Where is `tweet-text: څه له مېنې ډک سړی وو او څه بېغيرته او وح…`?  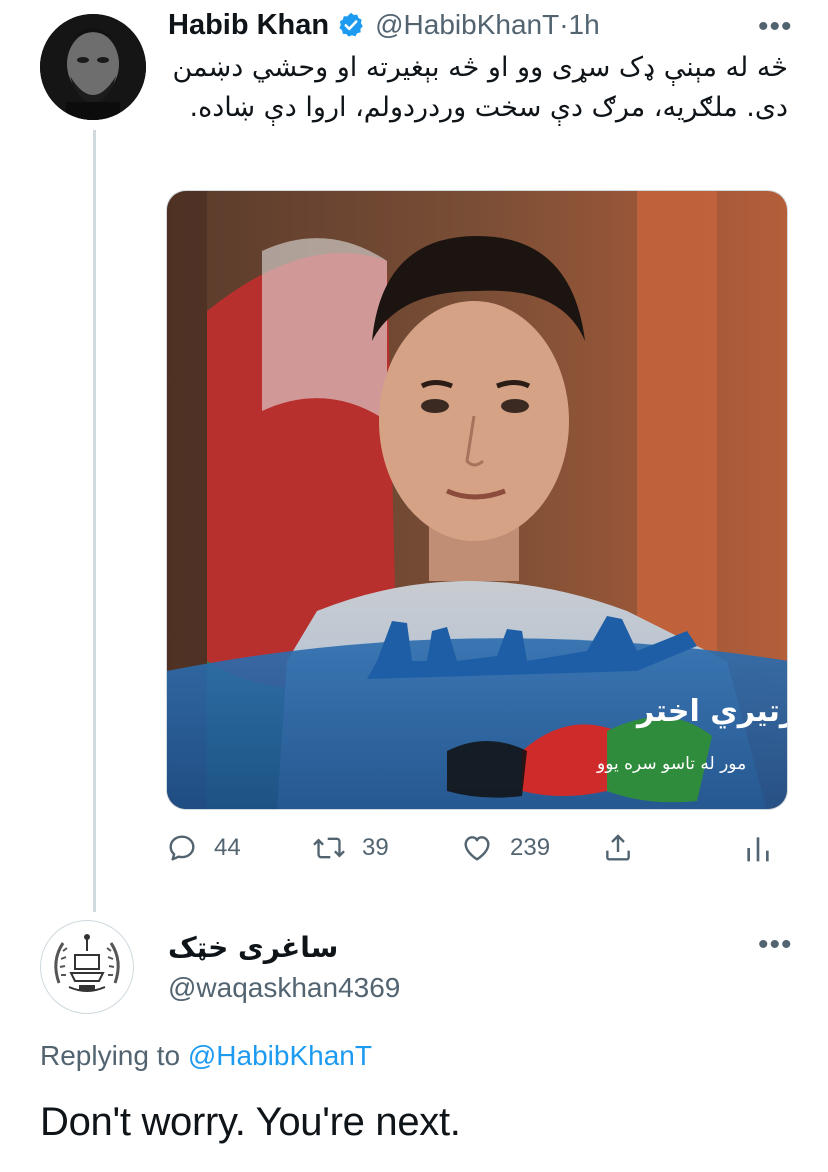 tweet-text: څه له مېنې ډک سړی وو او څه بېغيرته او وح… is located at coordinates (480, 87).